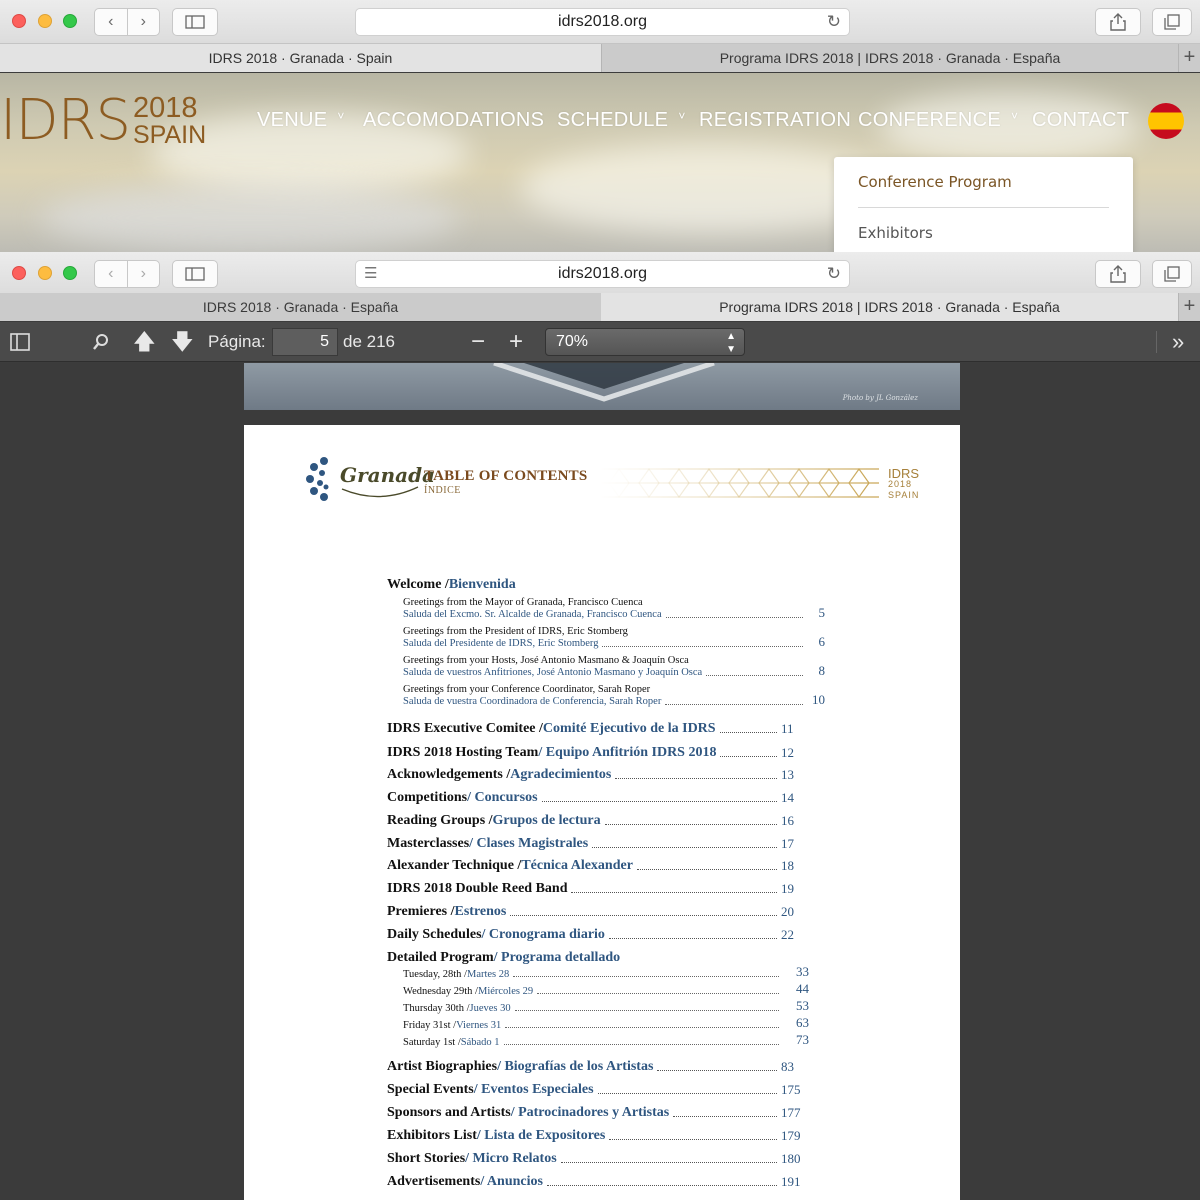 The width and height of the screenshot is (1200, 1200). I want to click on toc-section: Premieres / Estrenos 20, so click(597, 912).